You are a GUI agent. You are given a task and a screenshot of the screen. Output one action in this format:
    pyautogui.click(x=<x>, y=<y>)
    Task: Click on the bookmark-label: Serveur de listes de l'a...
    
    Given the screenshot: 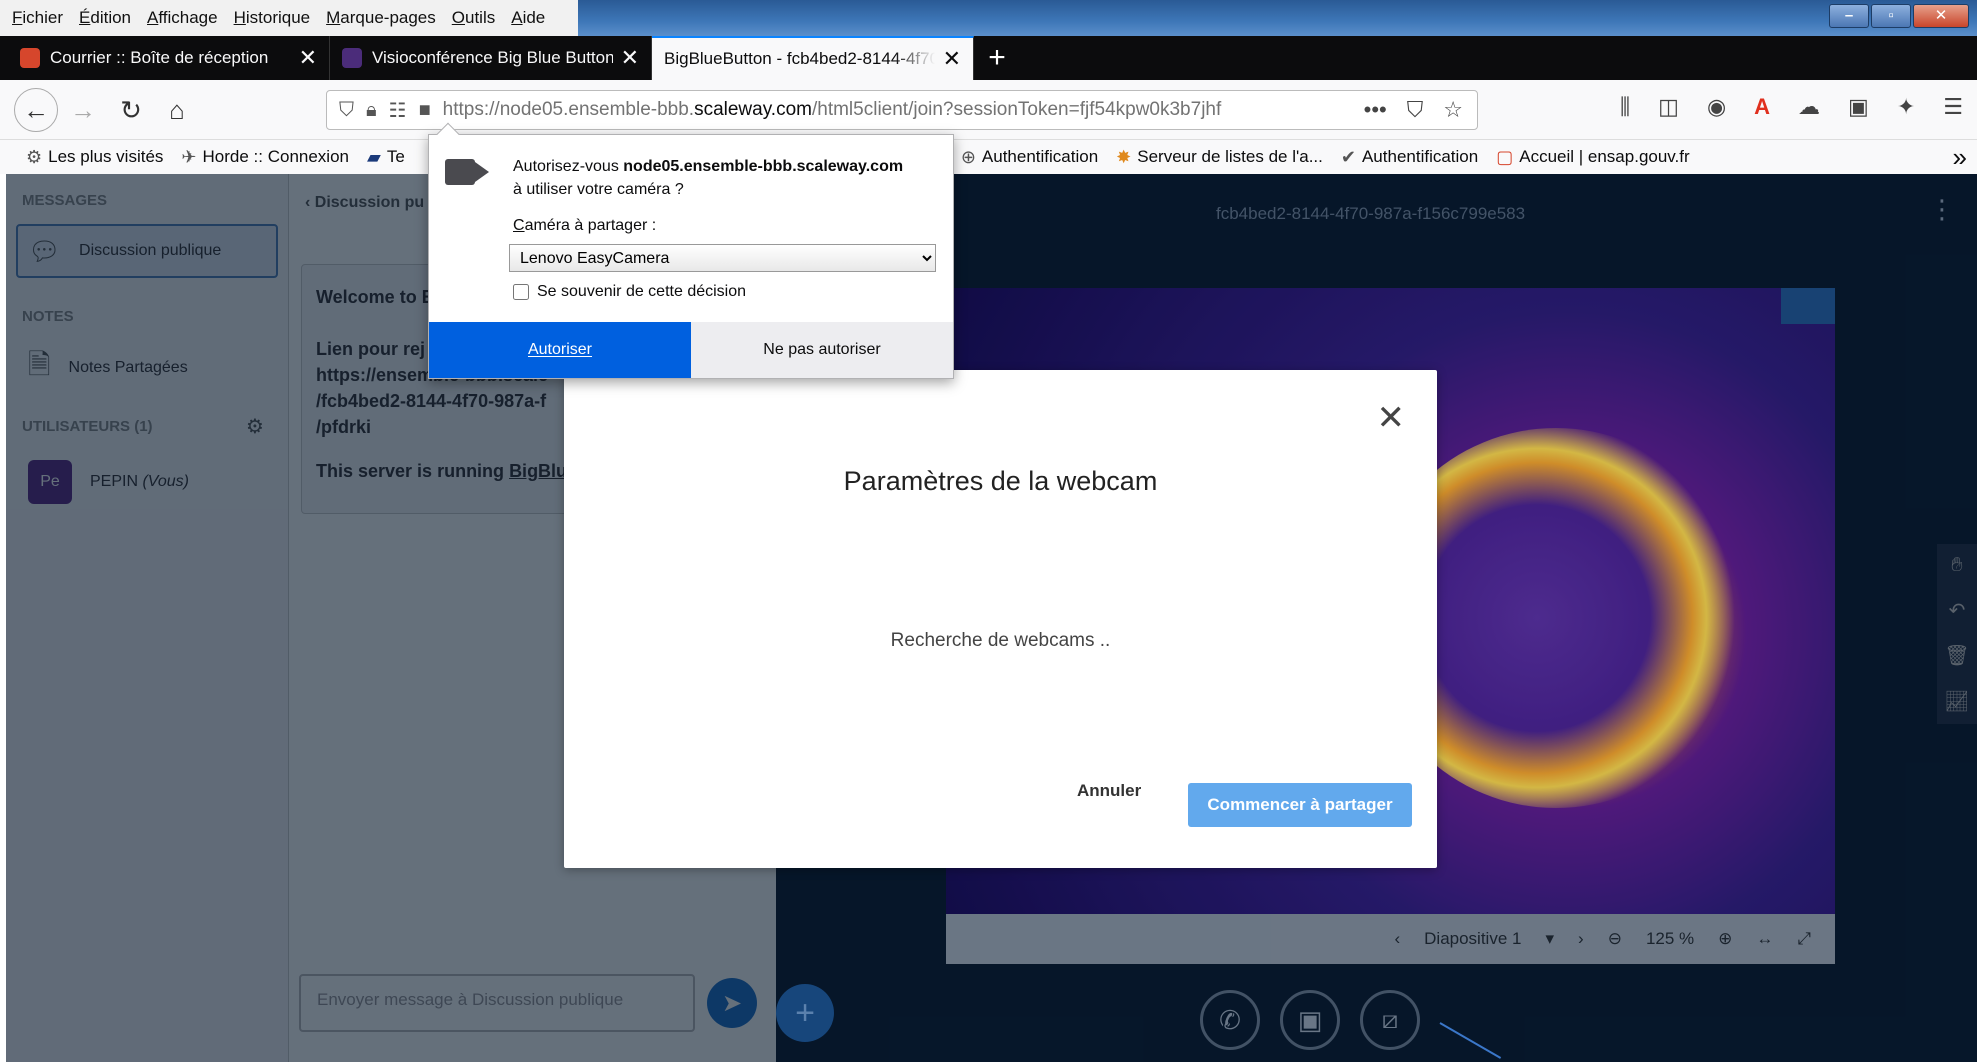 What is the action you would take?
    pyautogui.click(x=1230, y=156)
    